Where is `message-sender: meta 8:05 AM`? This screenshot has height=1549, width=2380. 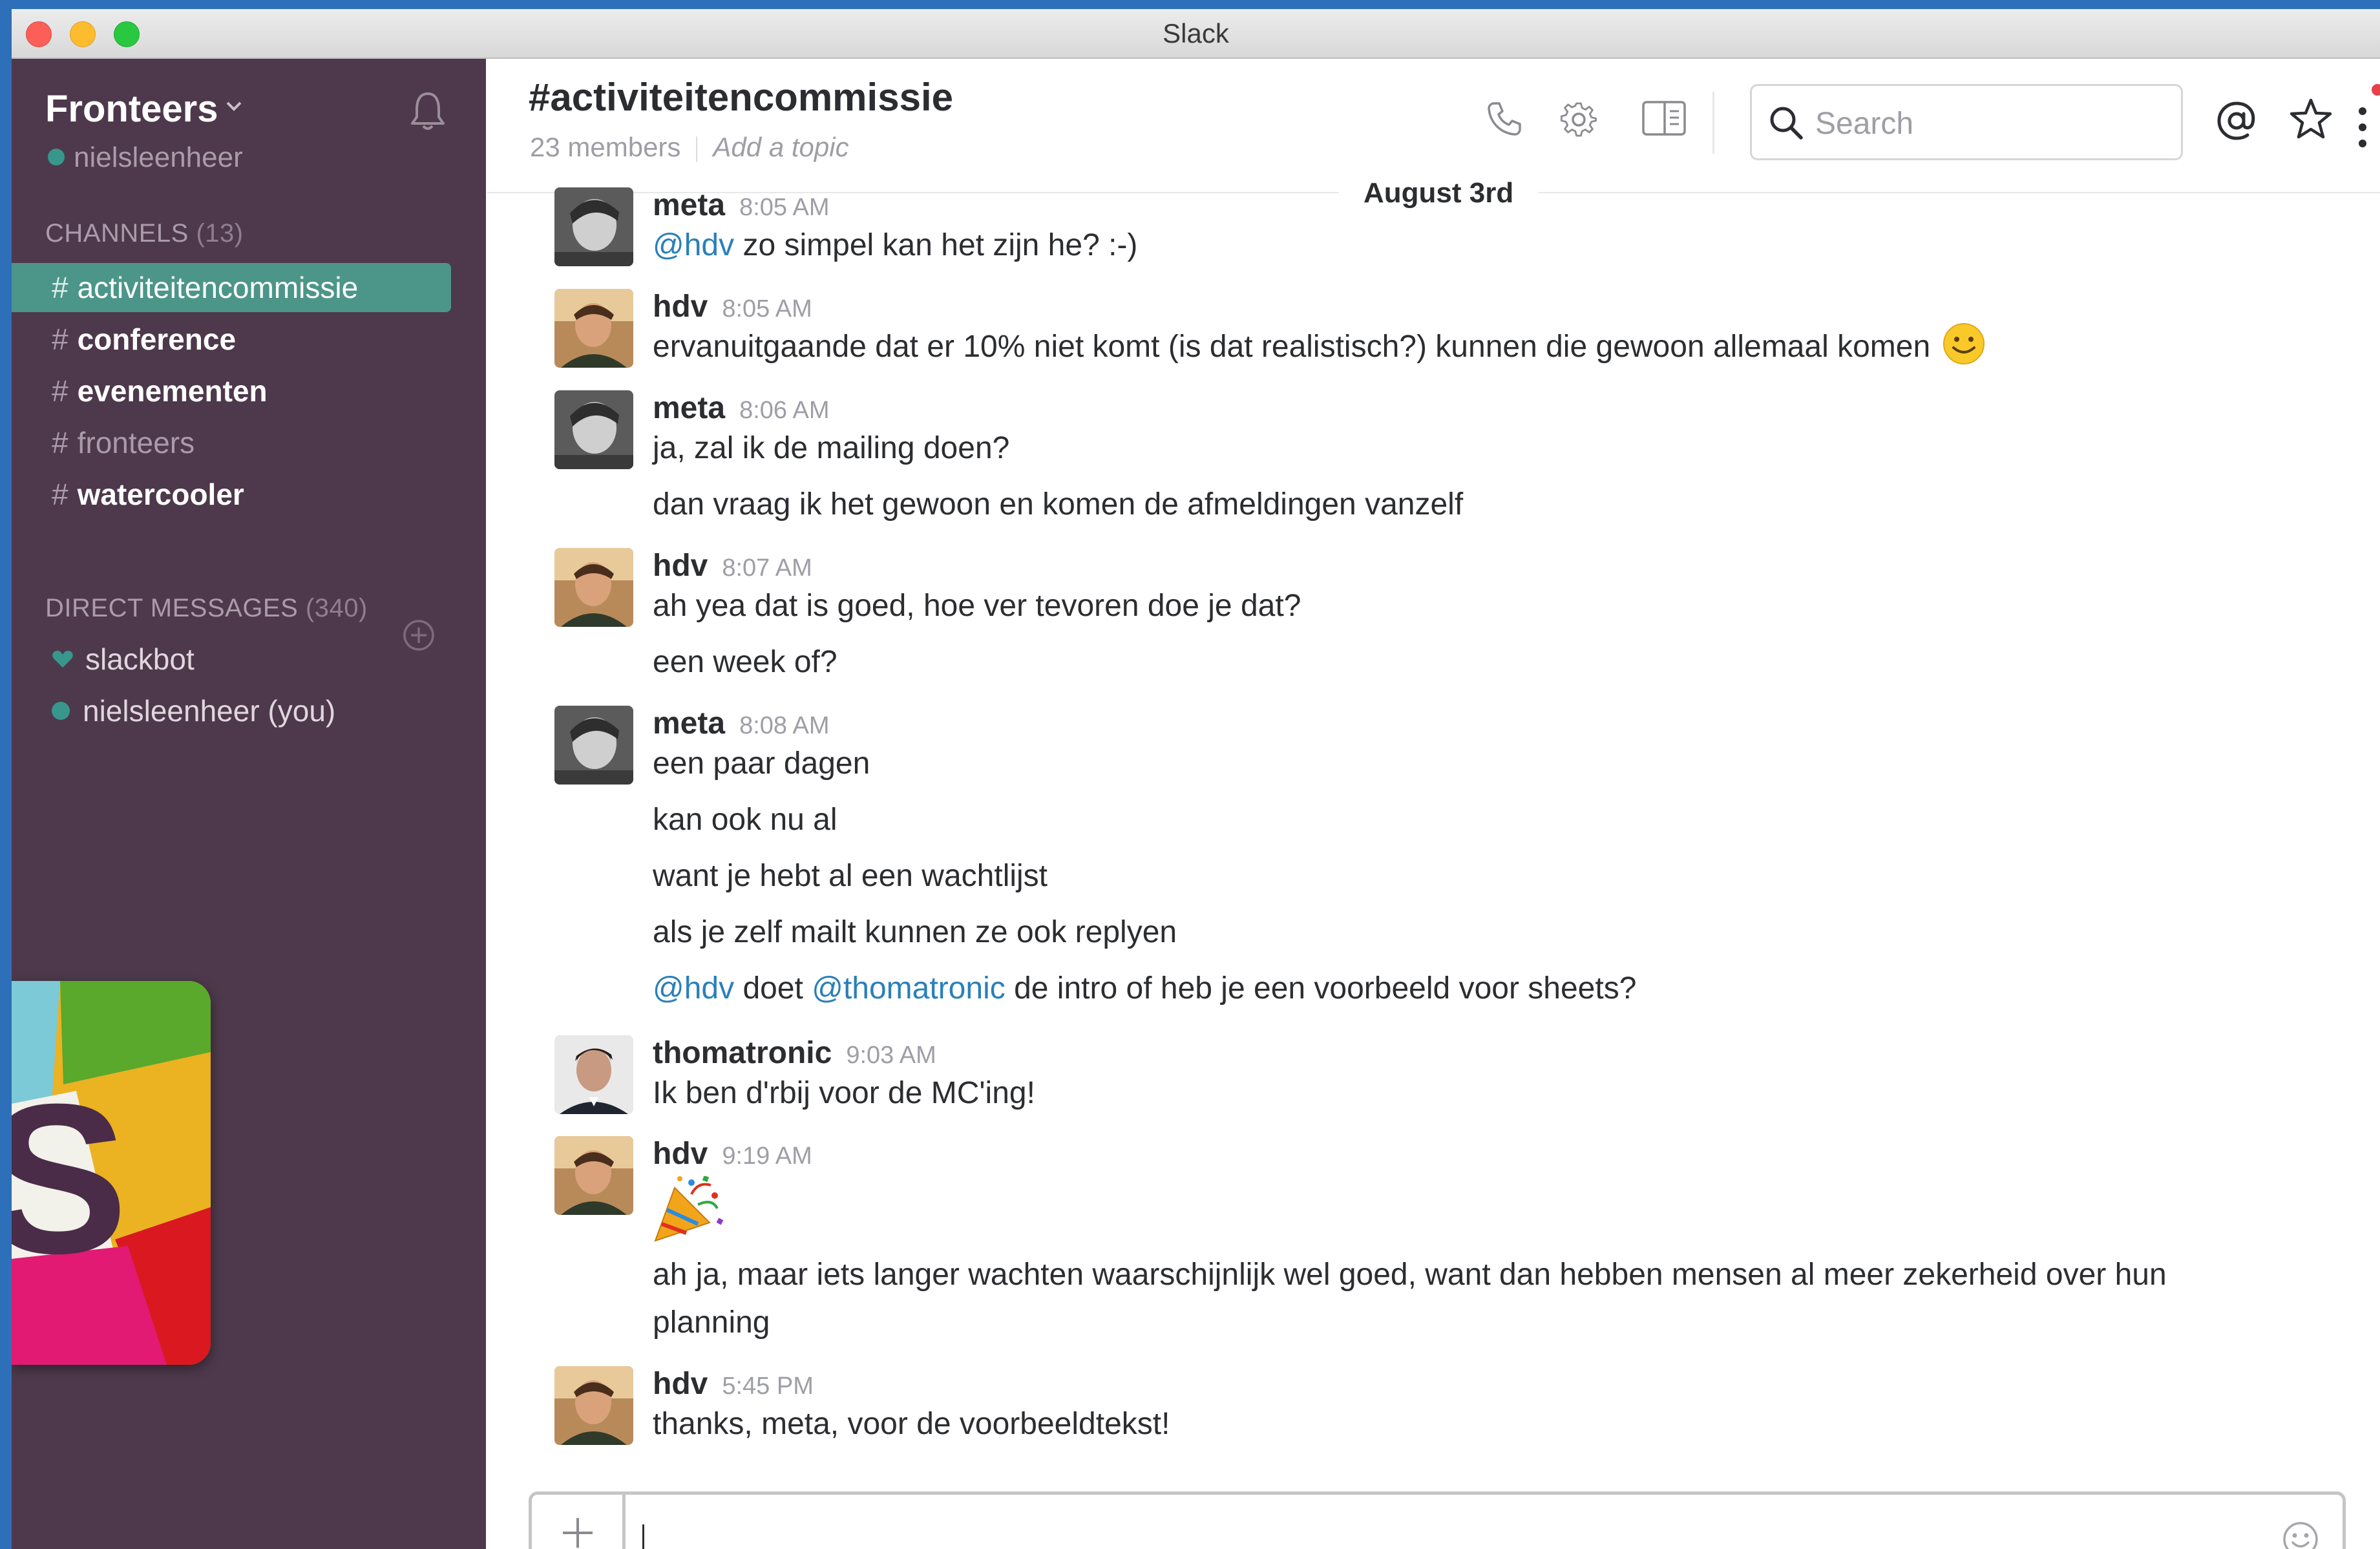
message-sender: meta 8:05 AM is located at coordinates (741, 205).